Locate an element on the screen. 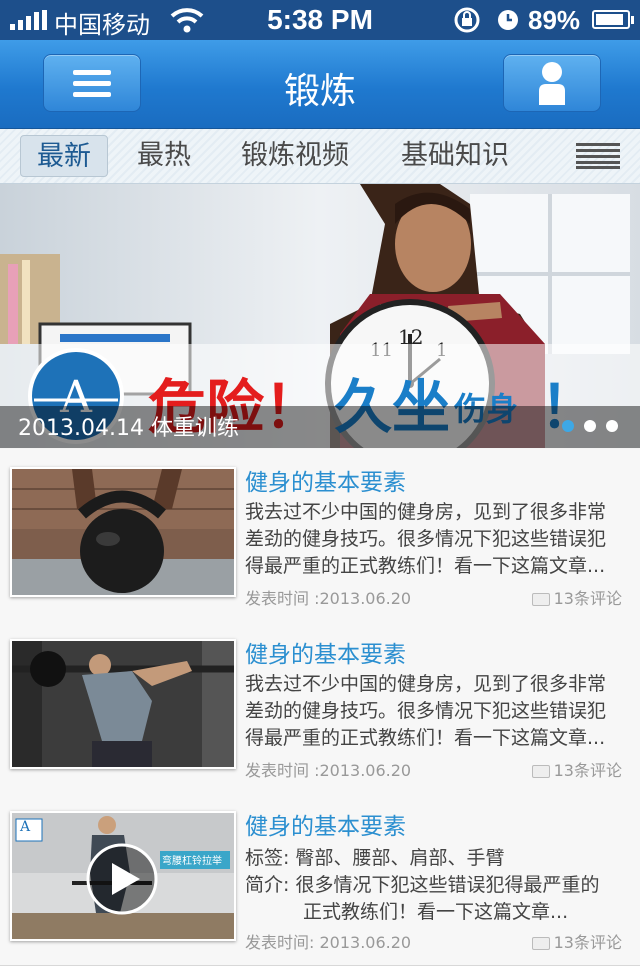 This screenshot has width=640, height=966. rotation-lock-icon is located at coordinates (467, 20).